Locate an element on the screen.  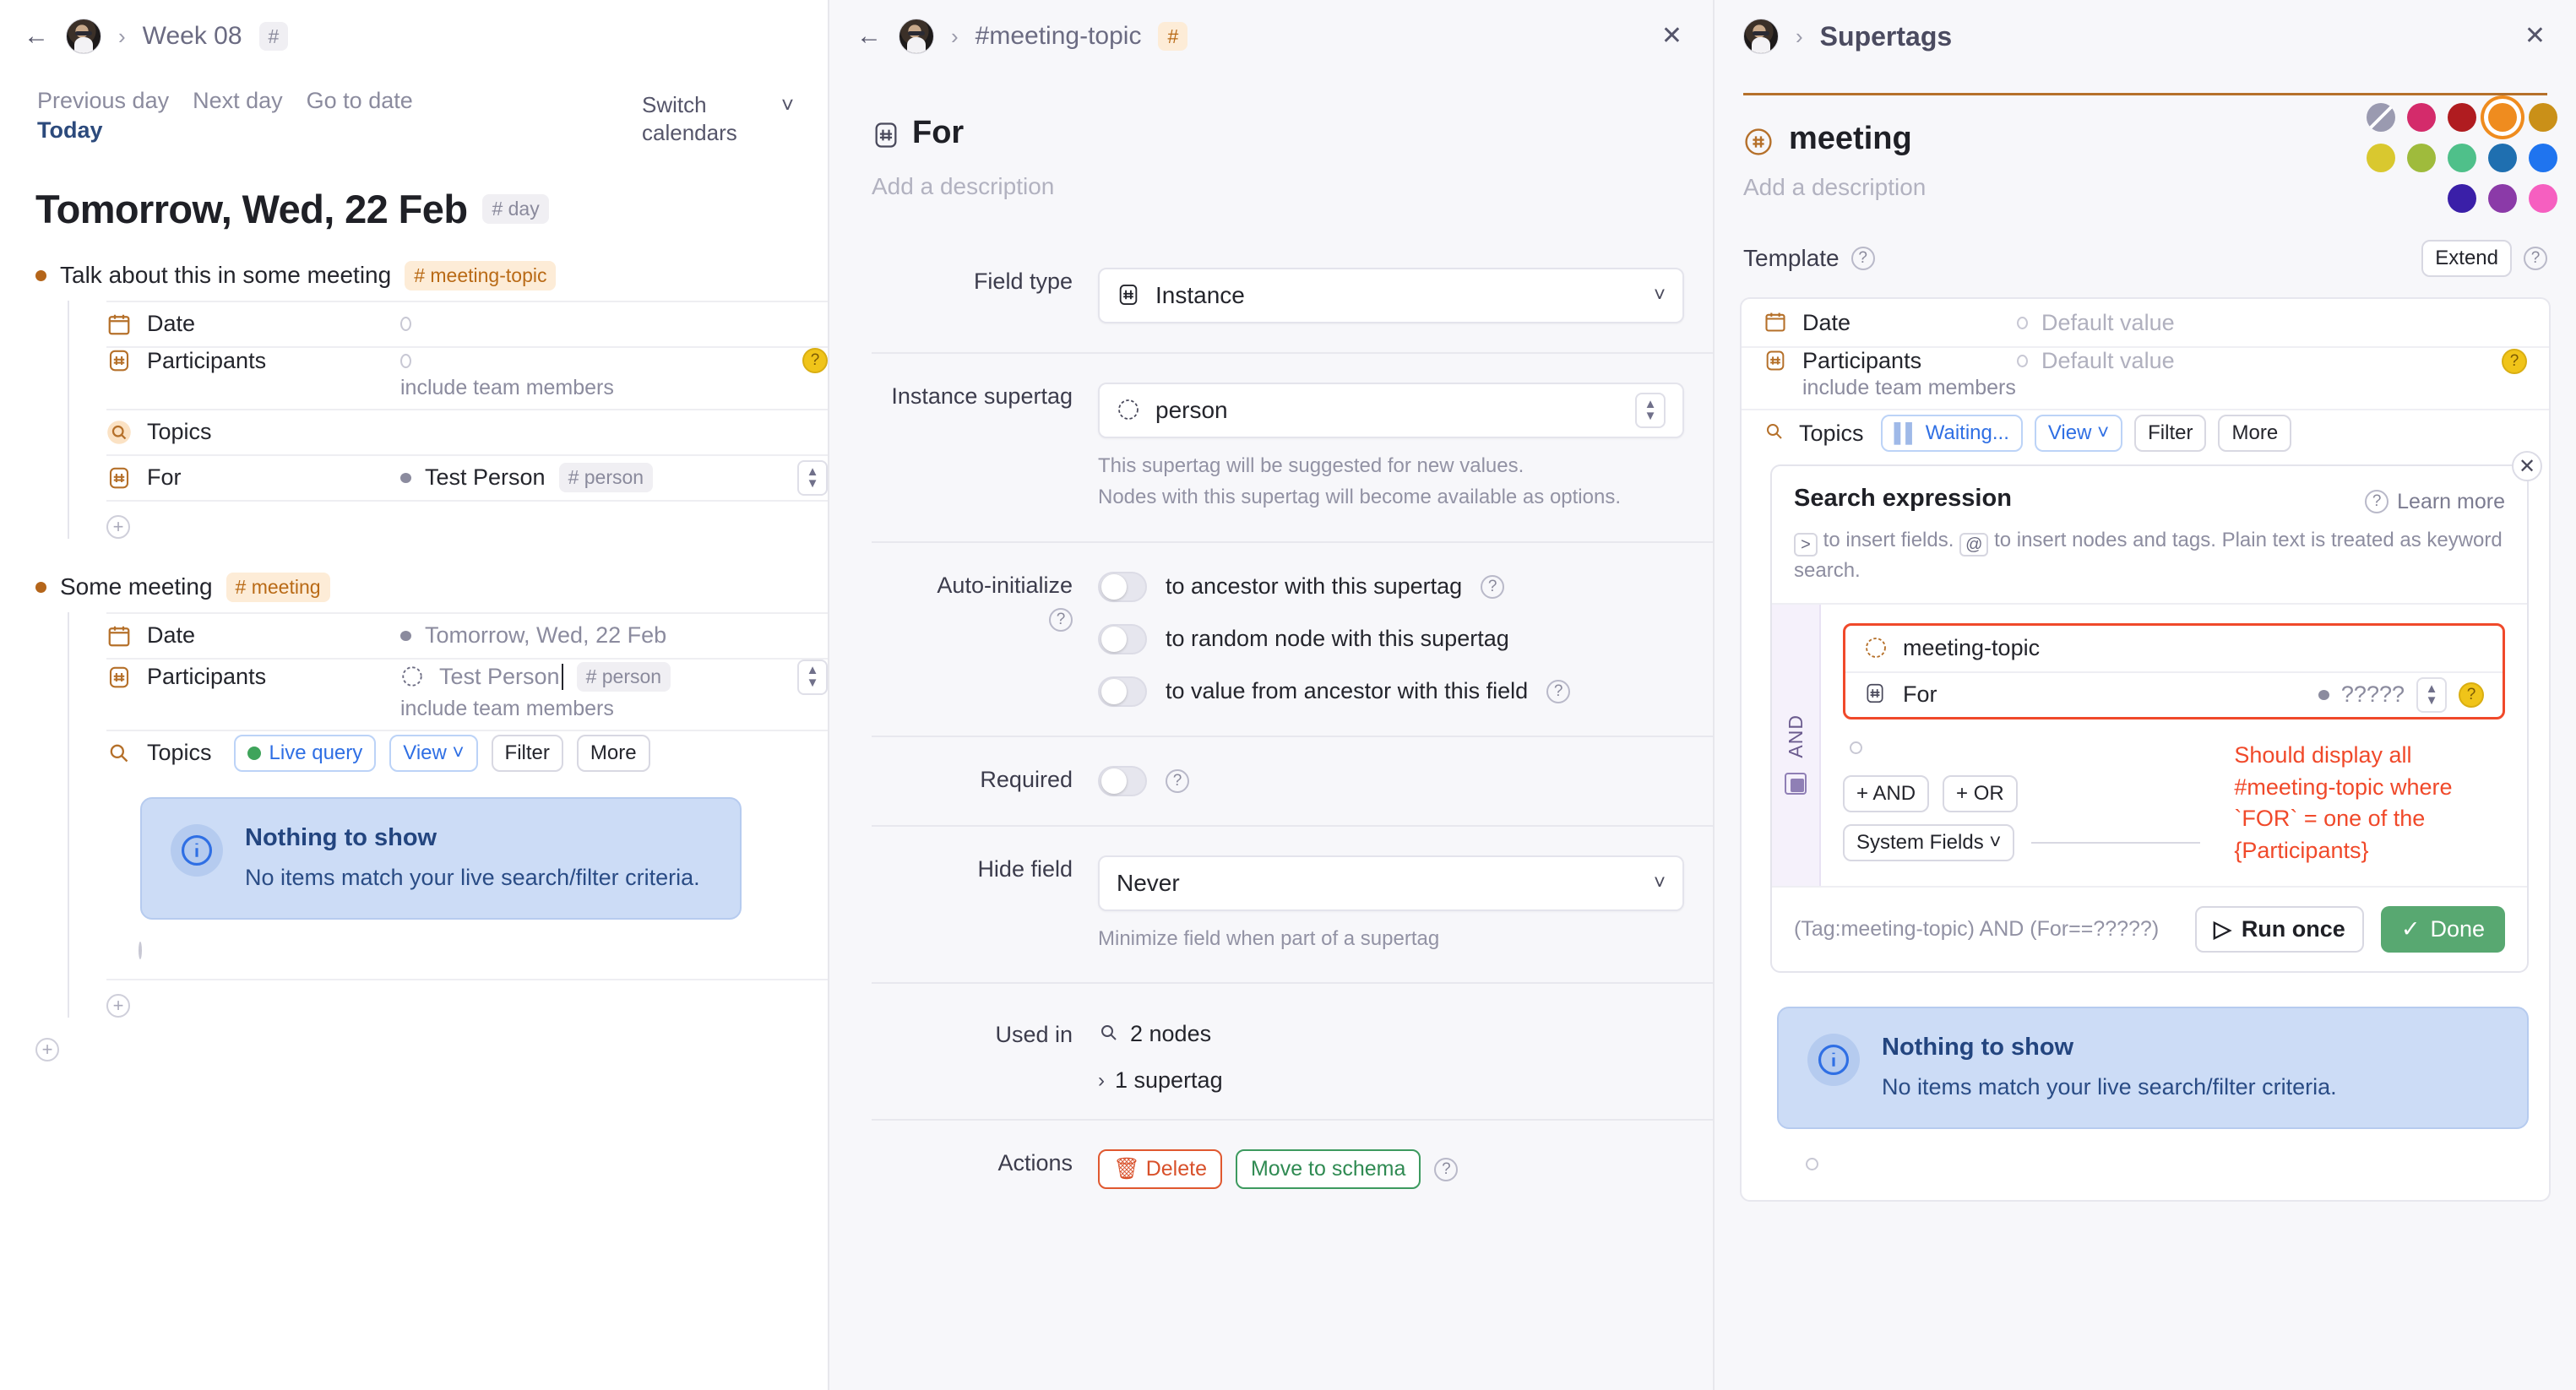
field-type-select: Instance ˅ is located at coordinates (1391, 295).